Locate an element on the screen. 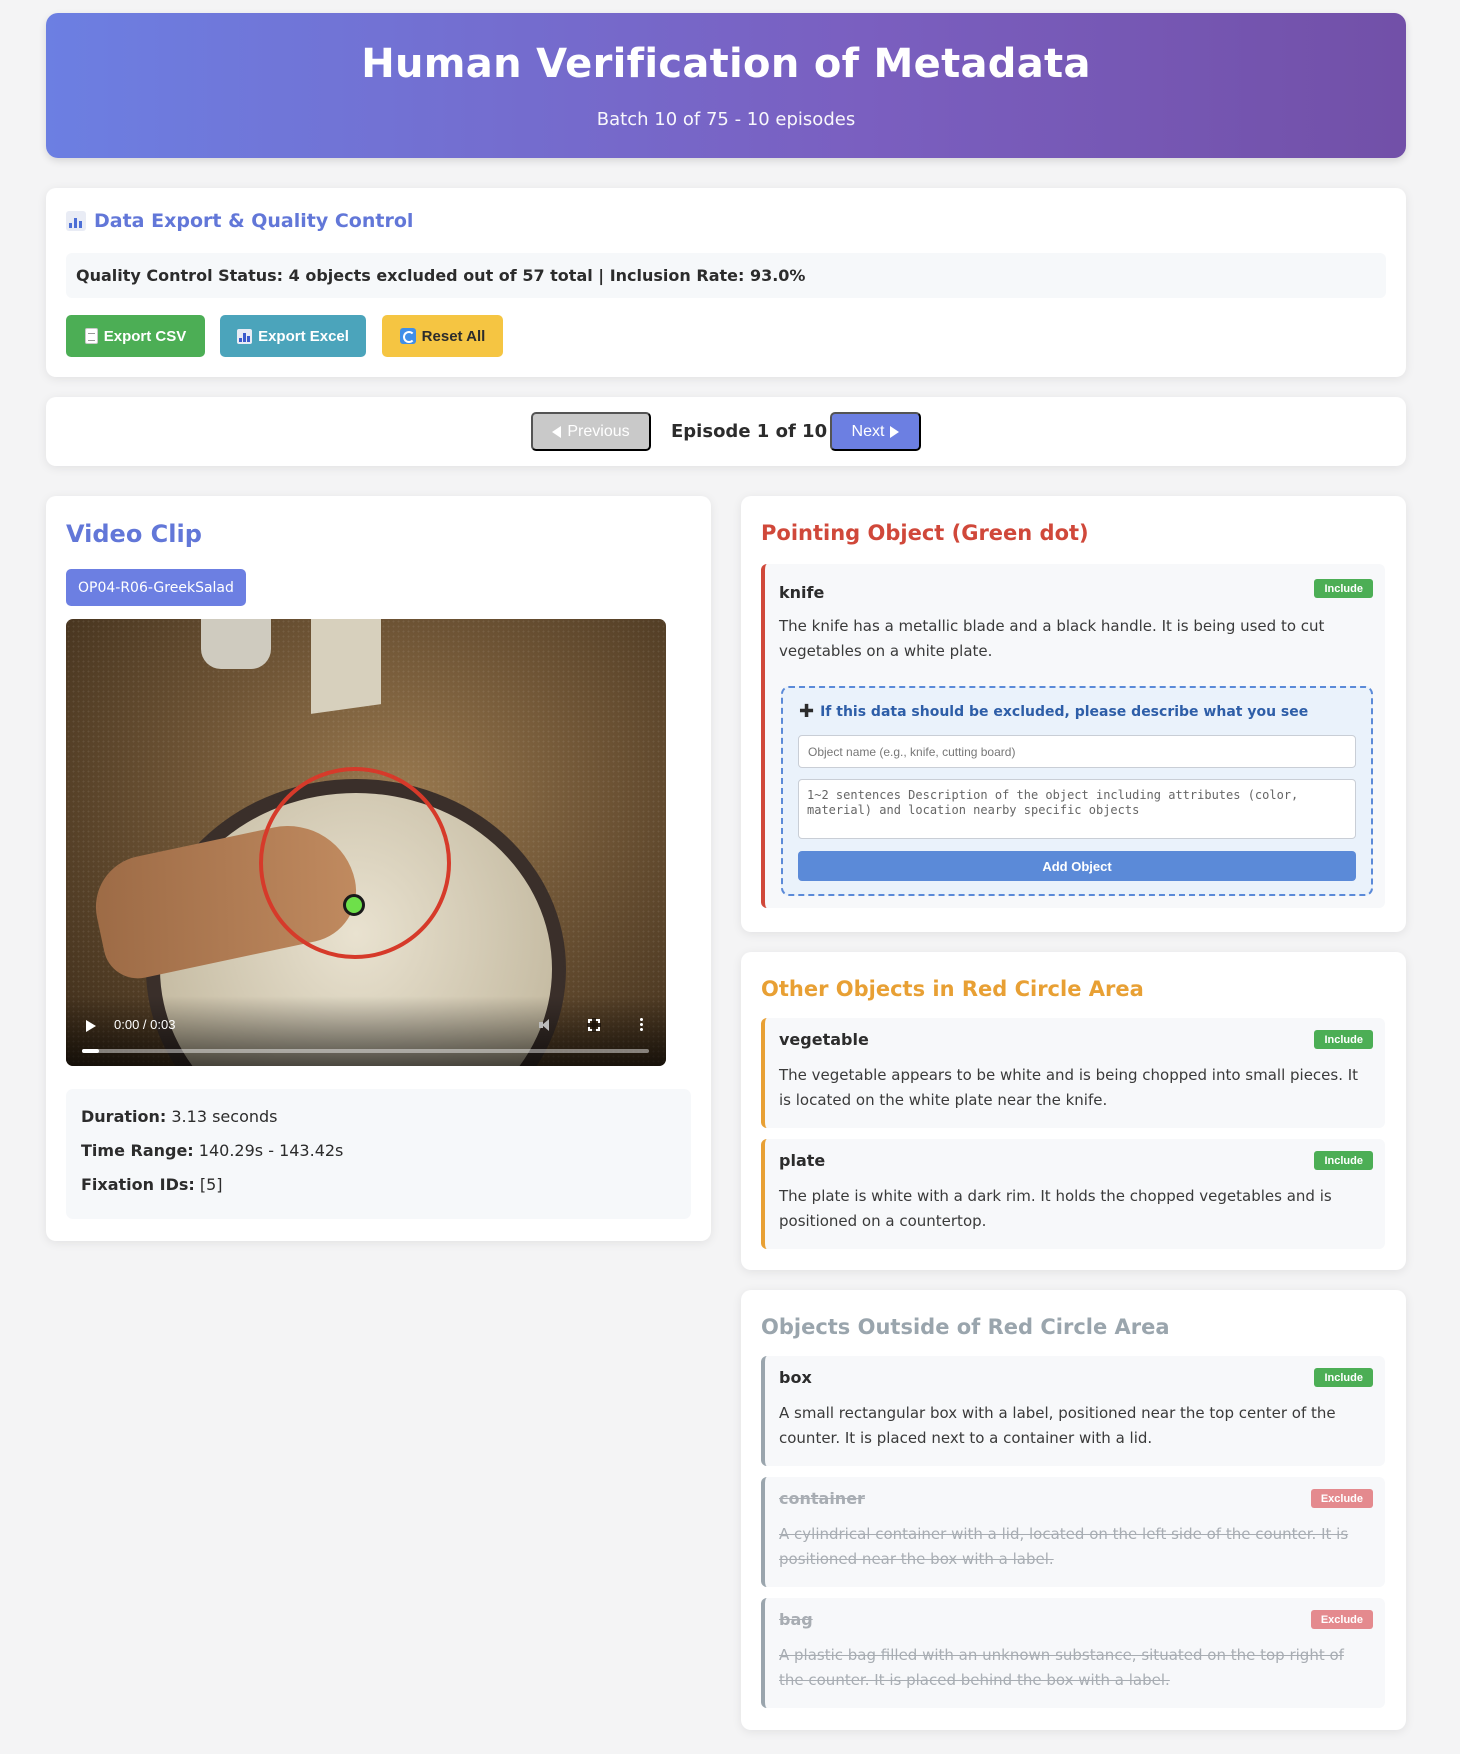 This screenshot has height=1754, width=1460. time-range-row: Time Range: 140.29s - 143.42s is located at coordinates (378, 1158).